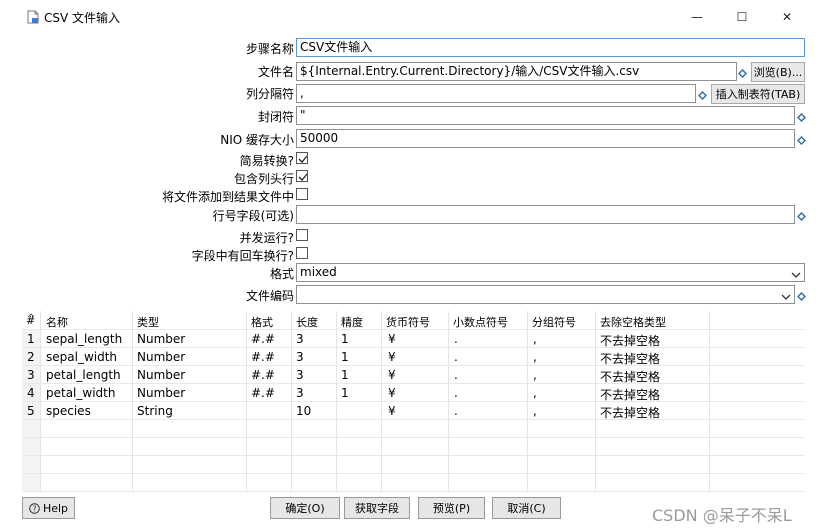 The image size is (825, 531). I want to click on step-name-input: CSV文件输入, so click(550, 47).